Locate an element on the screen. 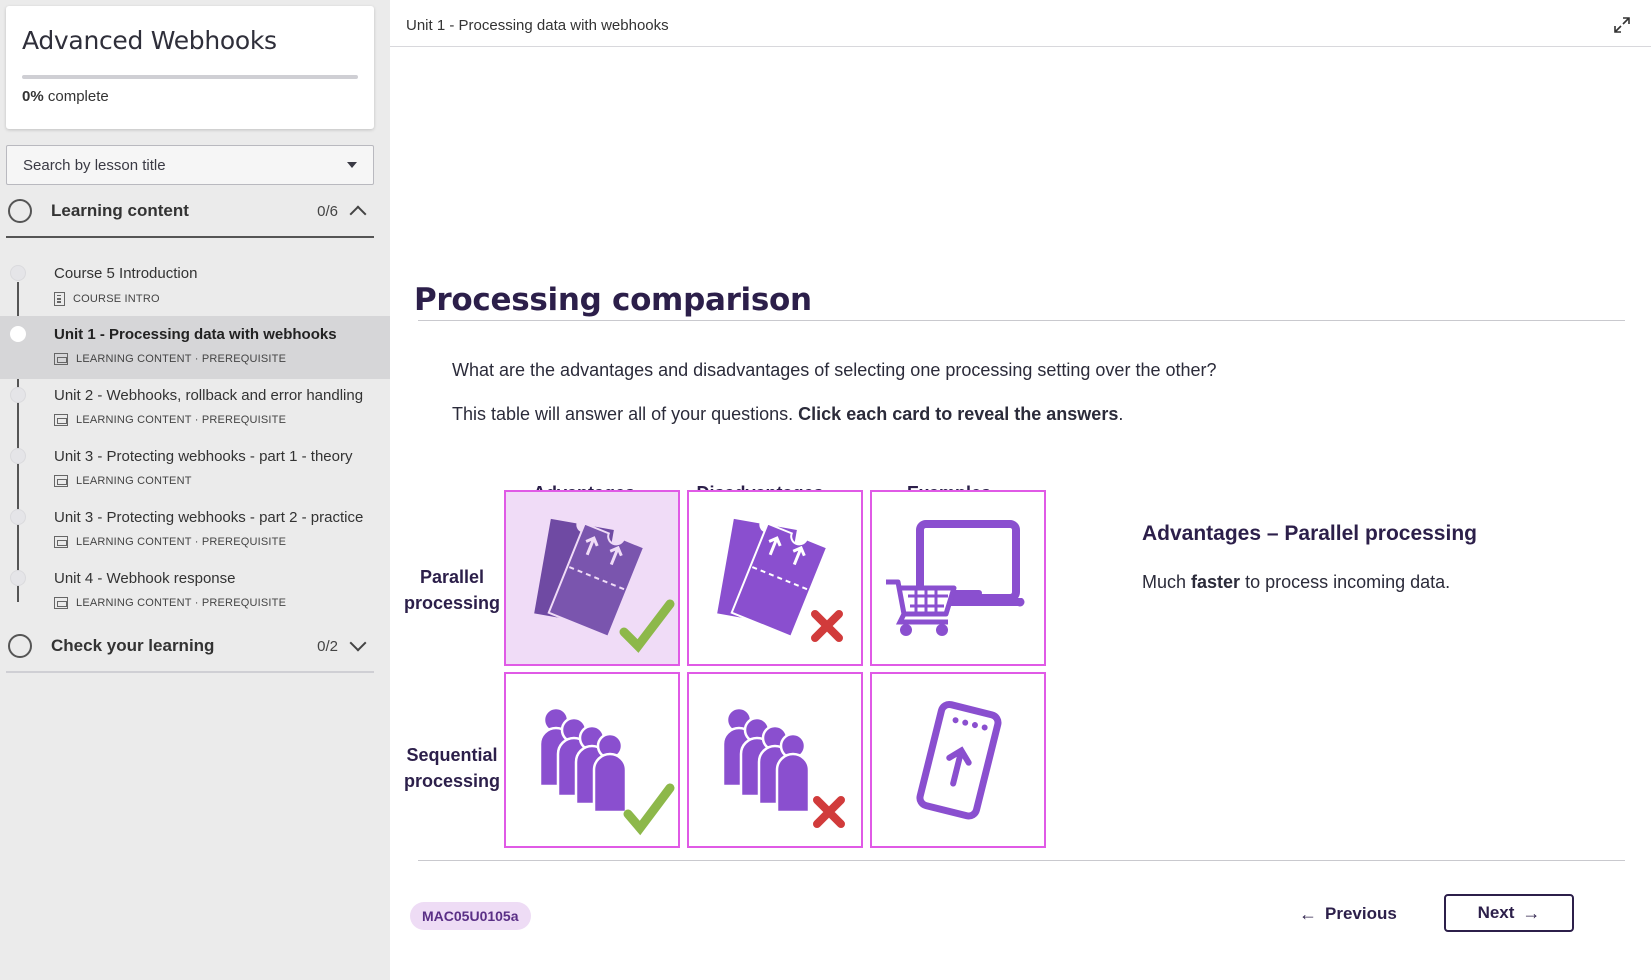  cart-laptop-icon is located at coordinates (955, 578).